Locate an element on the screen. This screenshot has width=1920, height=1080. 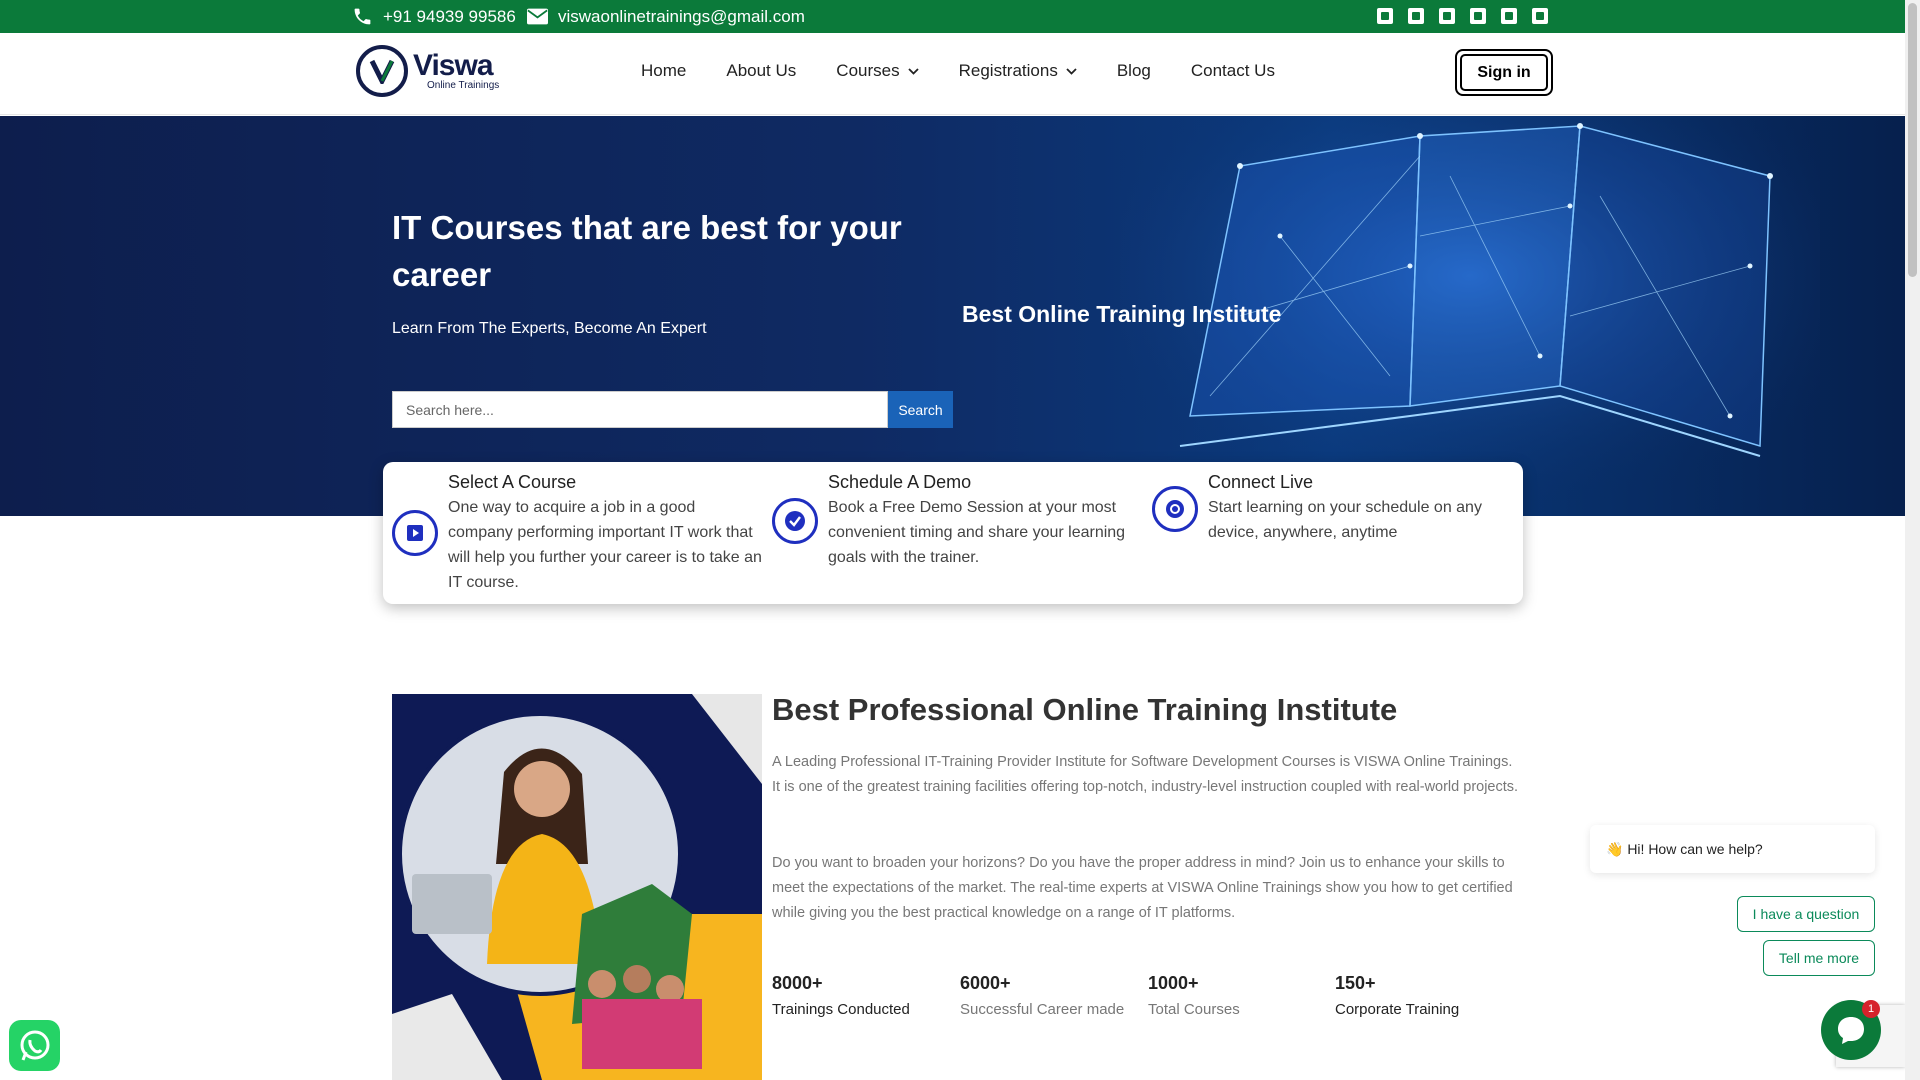
whatsapp-button is located at coordinates (34, 1045).